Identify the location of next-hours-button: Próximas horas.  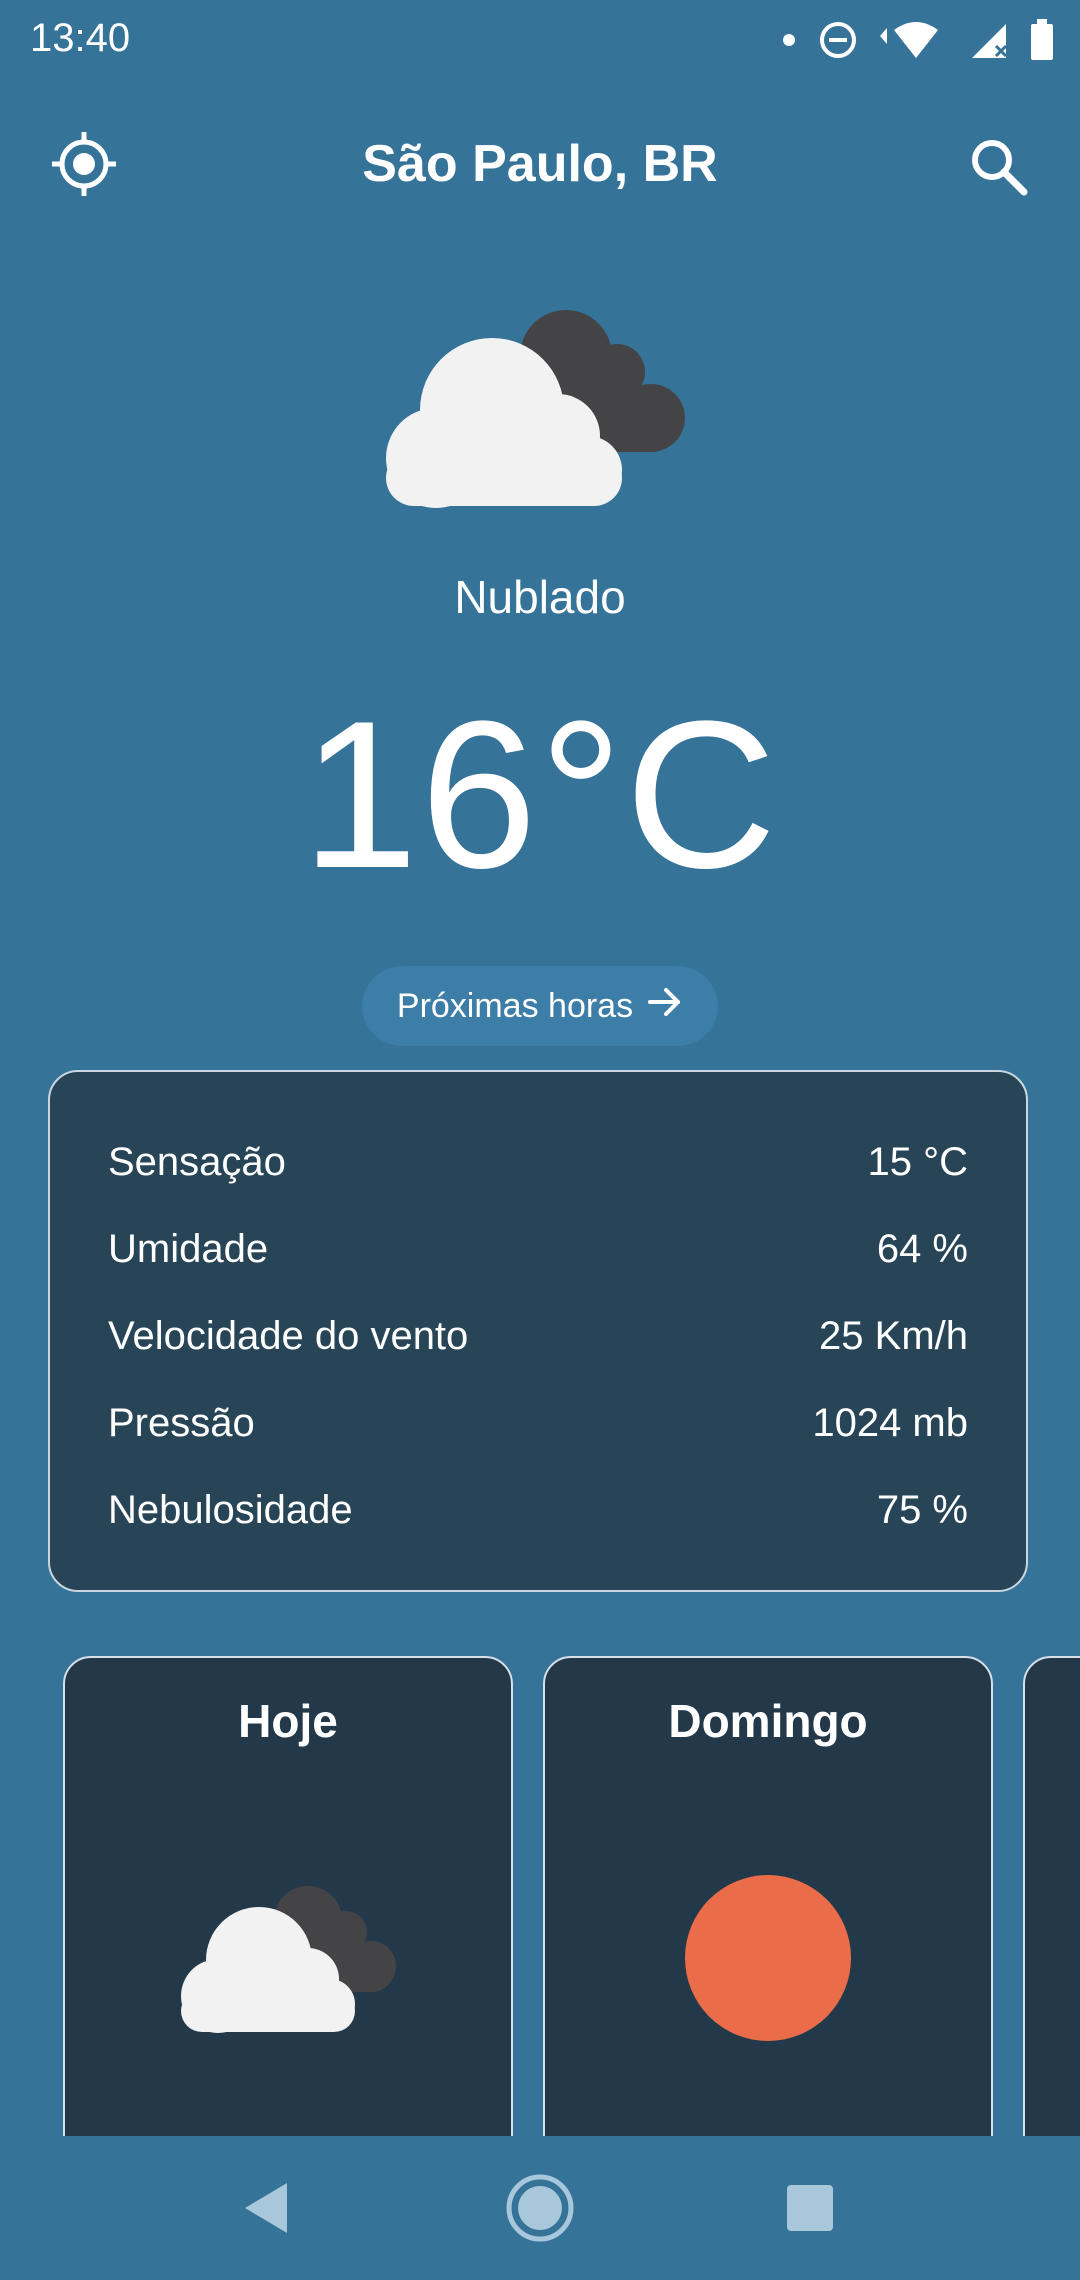
(540, 1006).